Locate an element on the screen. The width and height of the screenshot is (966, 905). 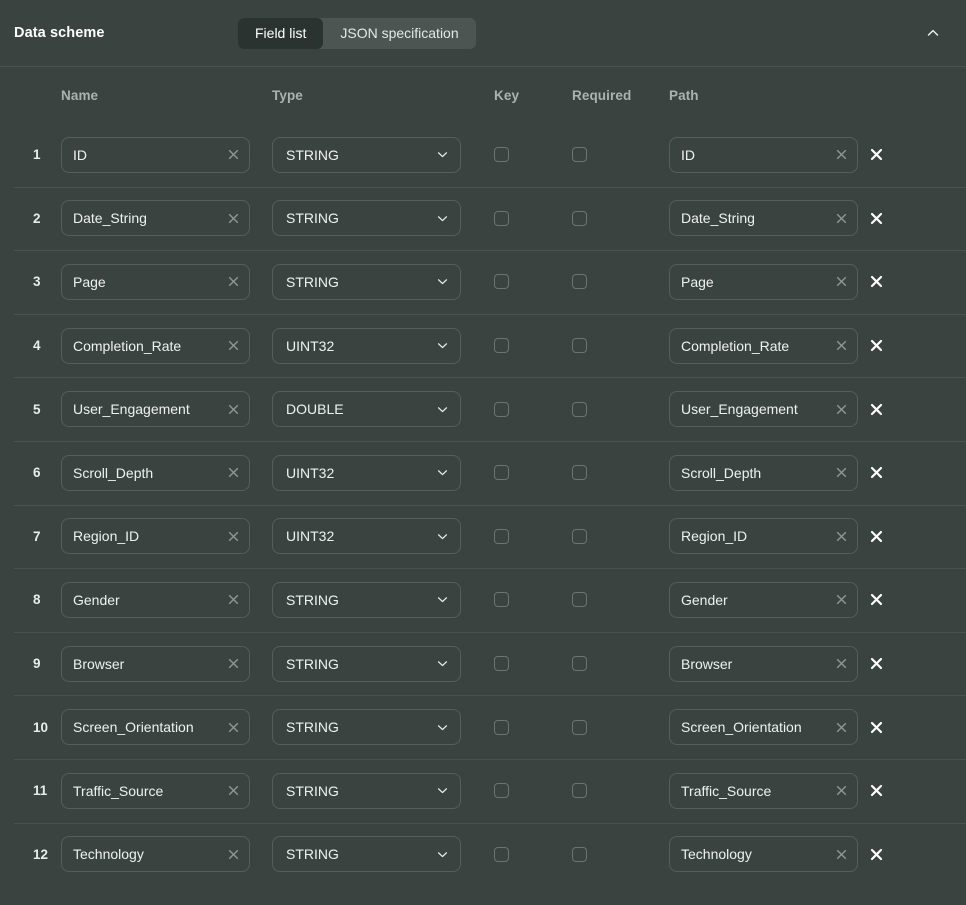
collapse-panel-button is located at coordinates (933, 33).